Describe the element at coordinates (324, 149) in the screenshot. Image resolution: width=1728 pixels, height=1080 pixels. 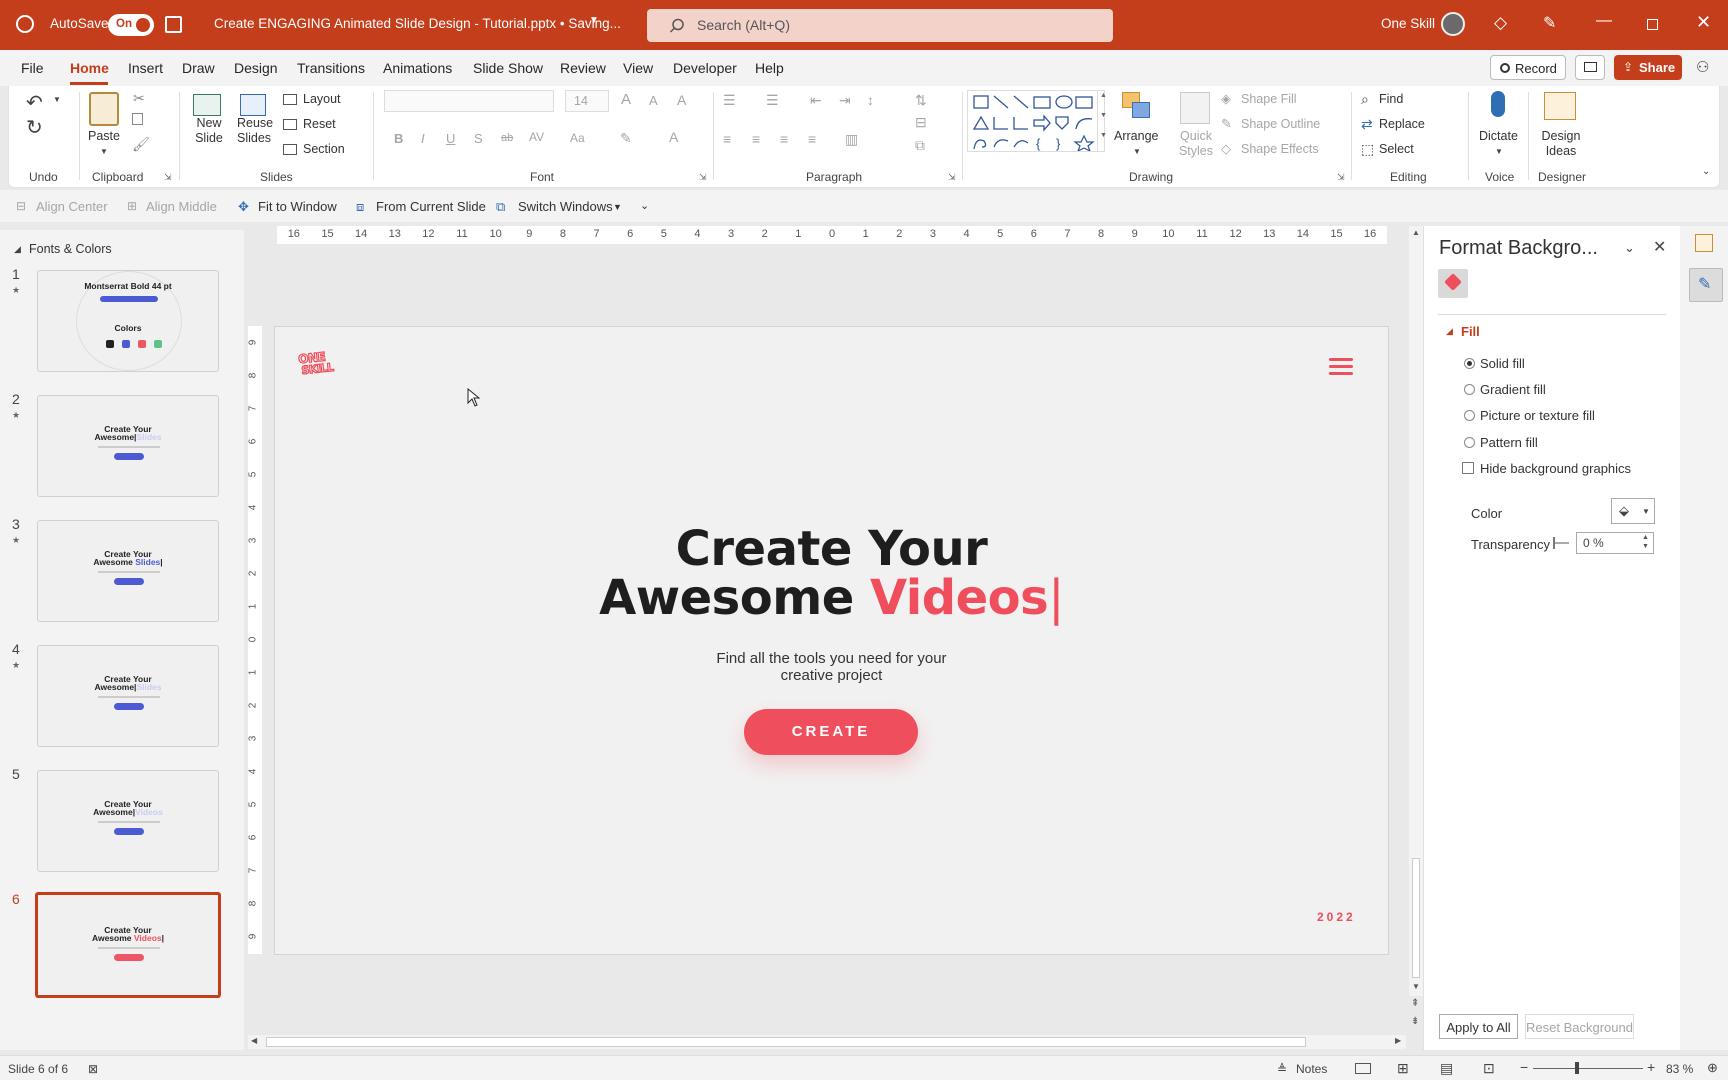
I see `section-button: Section` at that location.